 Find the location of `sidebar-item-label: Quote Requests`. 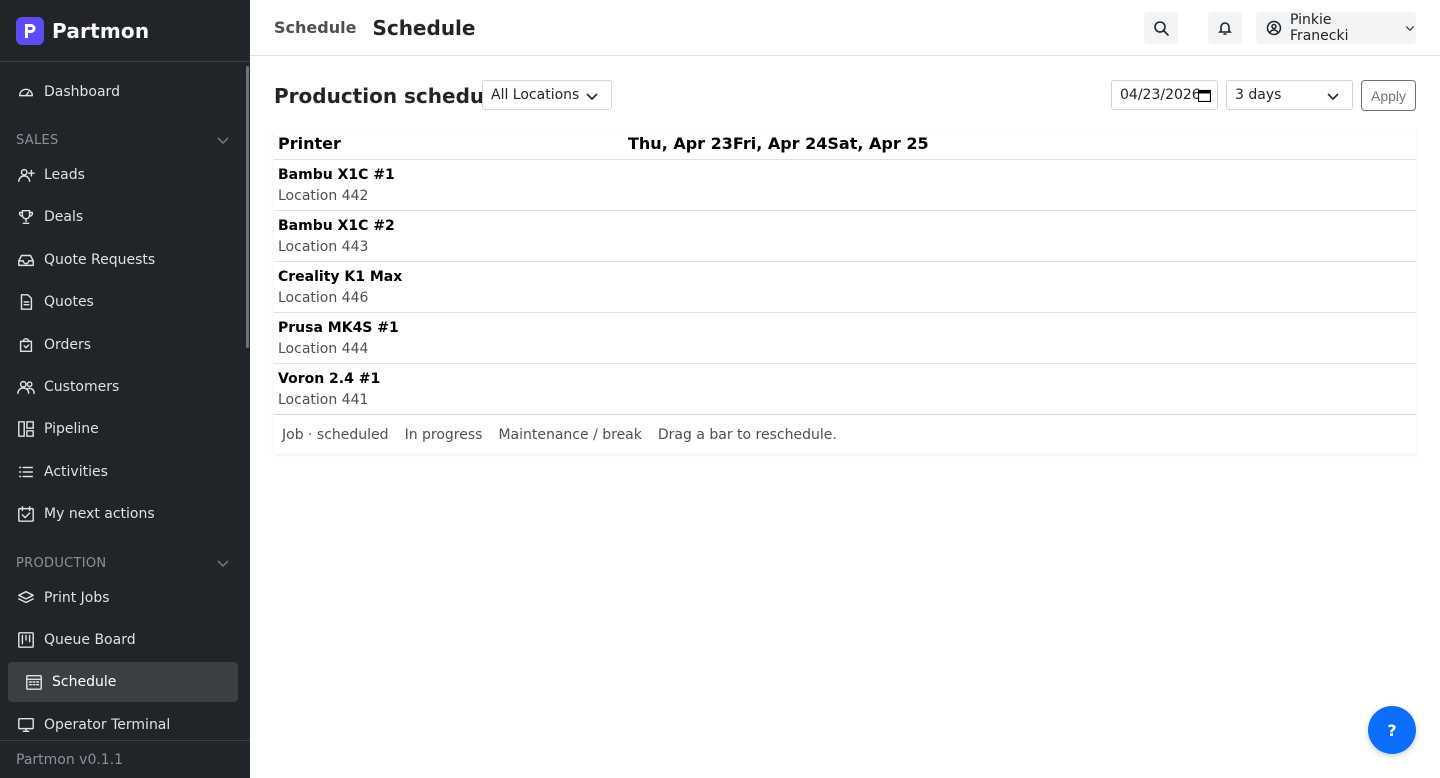

sidebar-item-label: Quote Requests is located at coordinates (100, 260).